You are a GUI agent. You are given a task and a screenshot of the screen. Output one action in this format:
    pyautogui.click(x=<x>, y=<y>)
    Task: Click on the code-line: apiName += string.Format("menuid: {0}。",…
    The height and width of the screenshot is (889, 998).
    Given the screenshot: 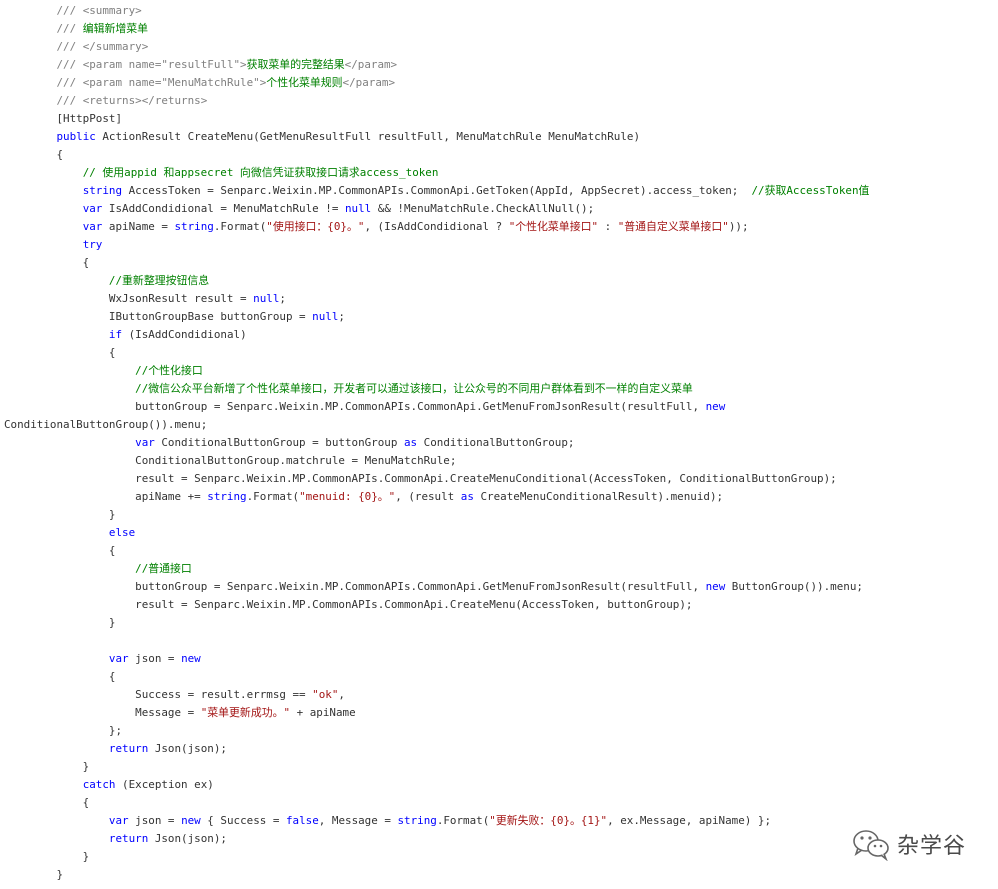 What is the action you would take?
    pyautogui.click(x=501, y=497)
    